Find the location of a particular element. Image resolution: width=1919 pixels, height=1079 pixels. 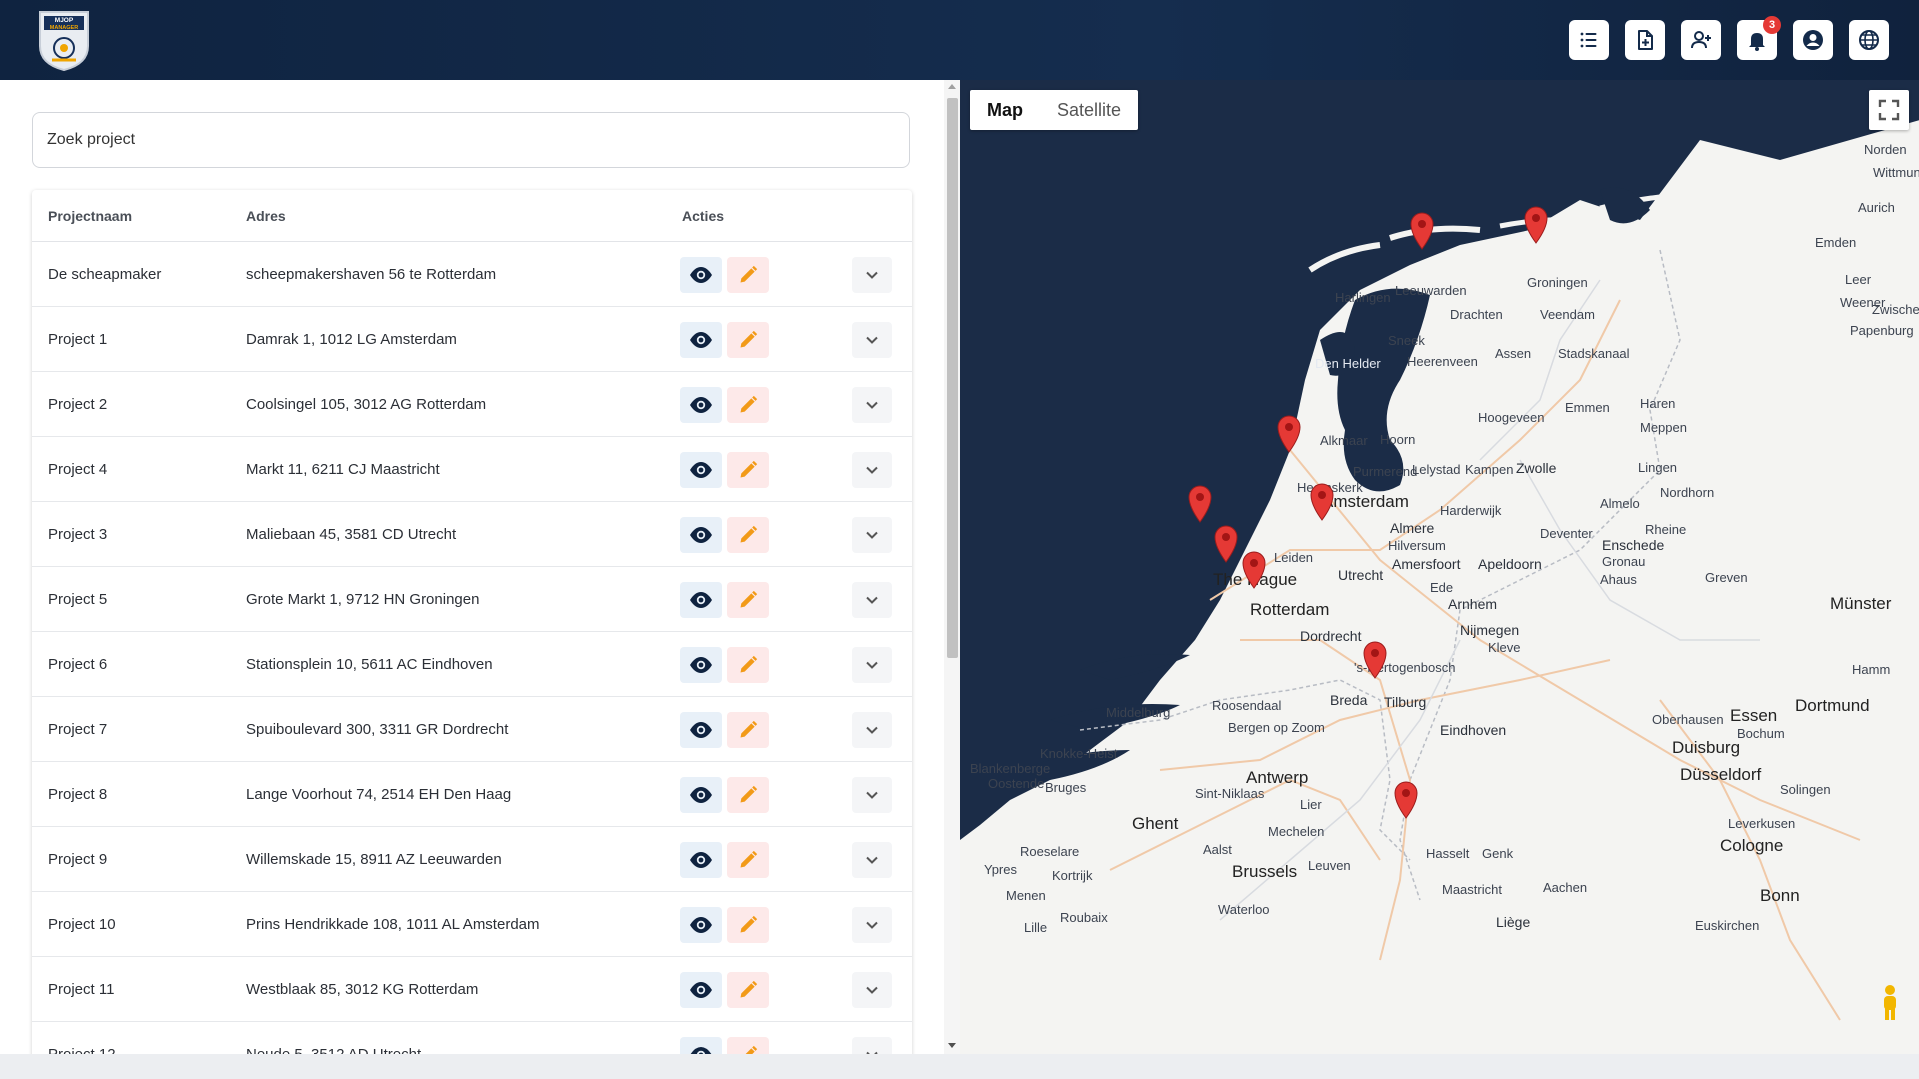

project-name-cell: Project 8 is located at coordinates (78, 794).